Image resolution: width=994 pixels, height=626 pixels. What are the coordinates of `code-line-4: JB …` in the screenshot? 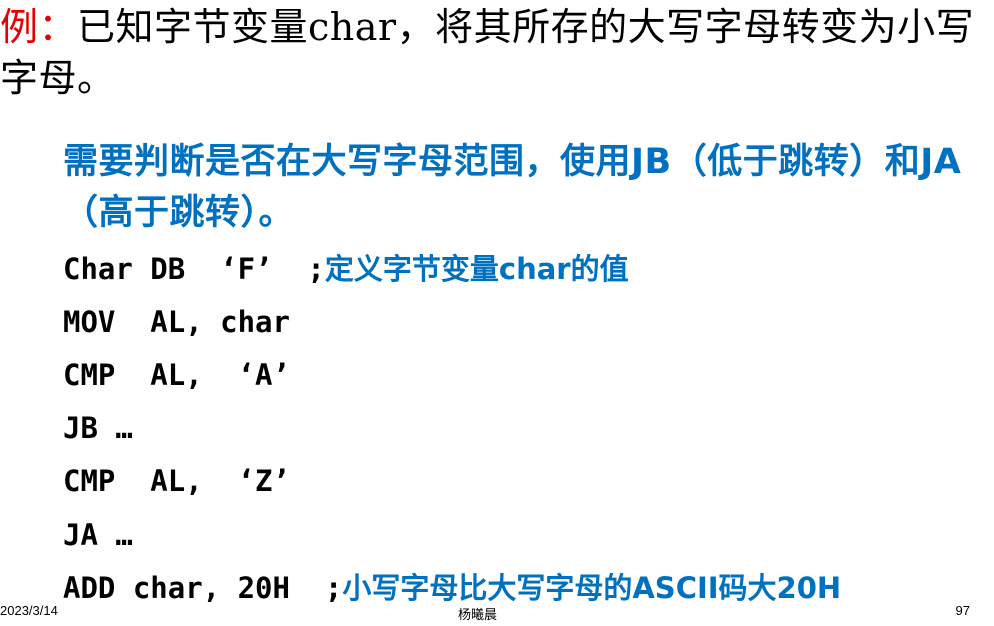 It's located at (98, 428).